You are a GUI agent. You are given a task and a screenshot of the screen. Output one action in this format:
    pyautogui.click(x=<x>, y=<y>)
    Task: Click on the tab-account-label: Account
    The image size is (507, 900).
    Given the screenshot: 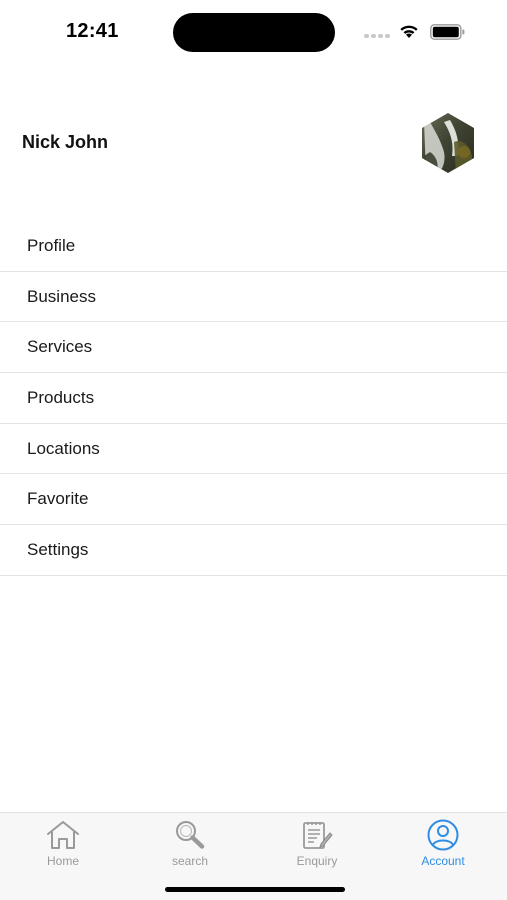 What is the action you would take?
    pyautogui.click(x=443, y=861)
    